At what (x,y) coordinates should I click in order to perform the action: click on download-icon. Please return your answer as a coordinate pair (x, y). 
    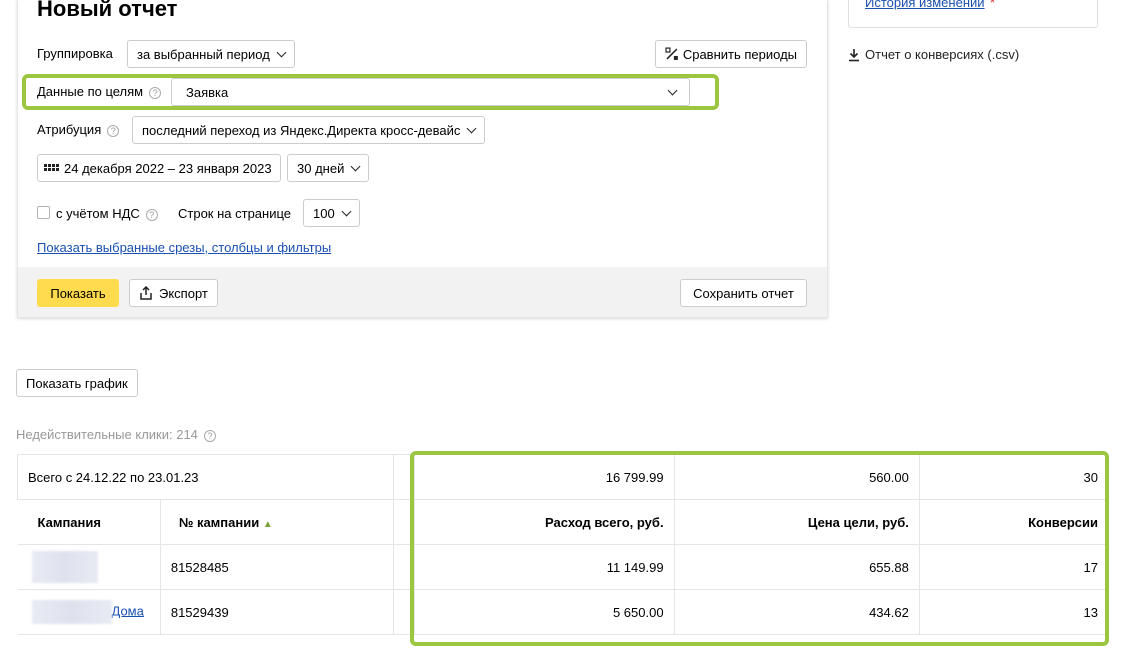
    Looking at the image, I should click on (854, 54).